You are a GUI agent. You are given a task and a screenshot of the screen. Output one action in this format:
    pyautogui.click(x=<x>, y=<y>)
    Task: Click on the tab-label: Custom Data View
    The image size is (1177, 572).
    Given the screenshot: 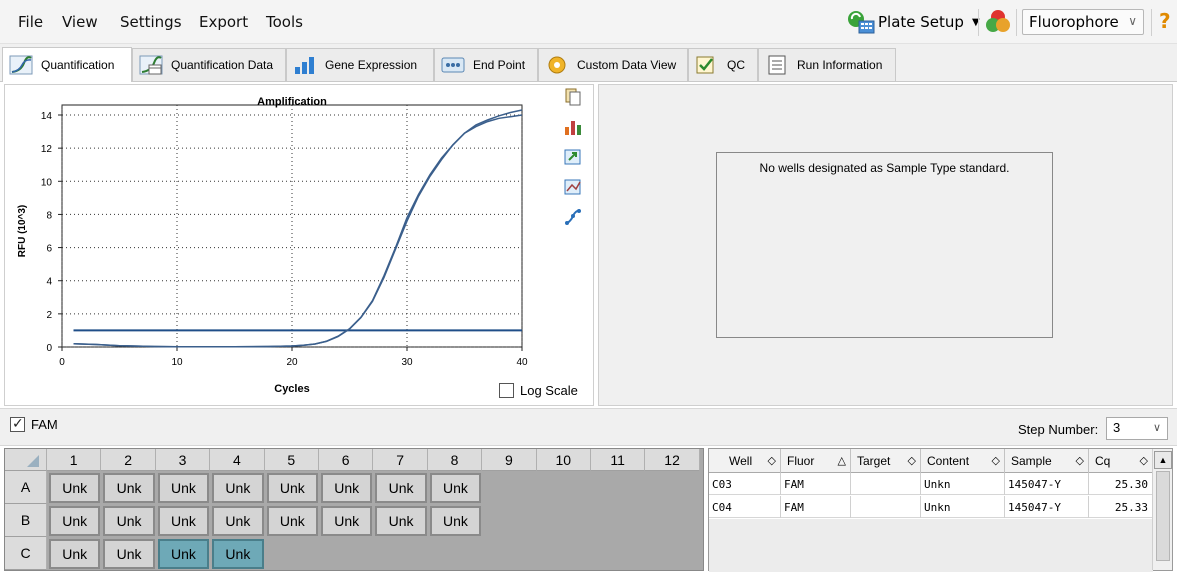 What is the action you would take?
    pyautogui.click(x=627, y=65)
    